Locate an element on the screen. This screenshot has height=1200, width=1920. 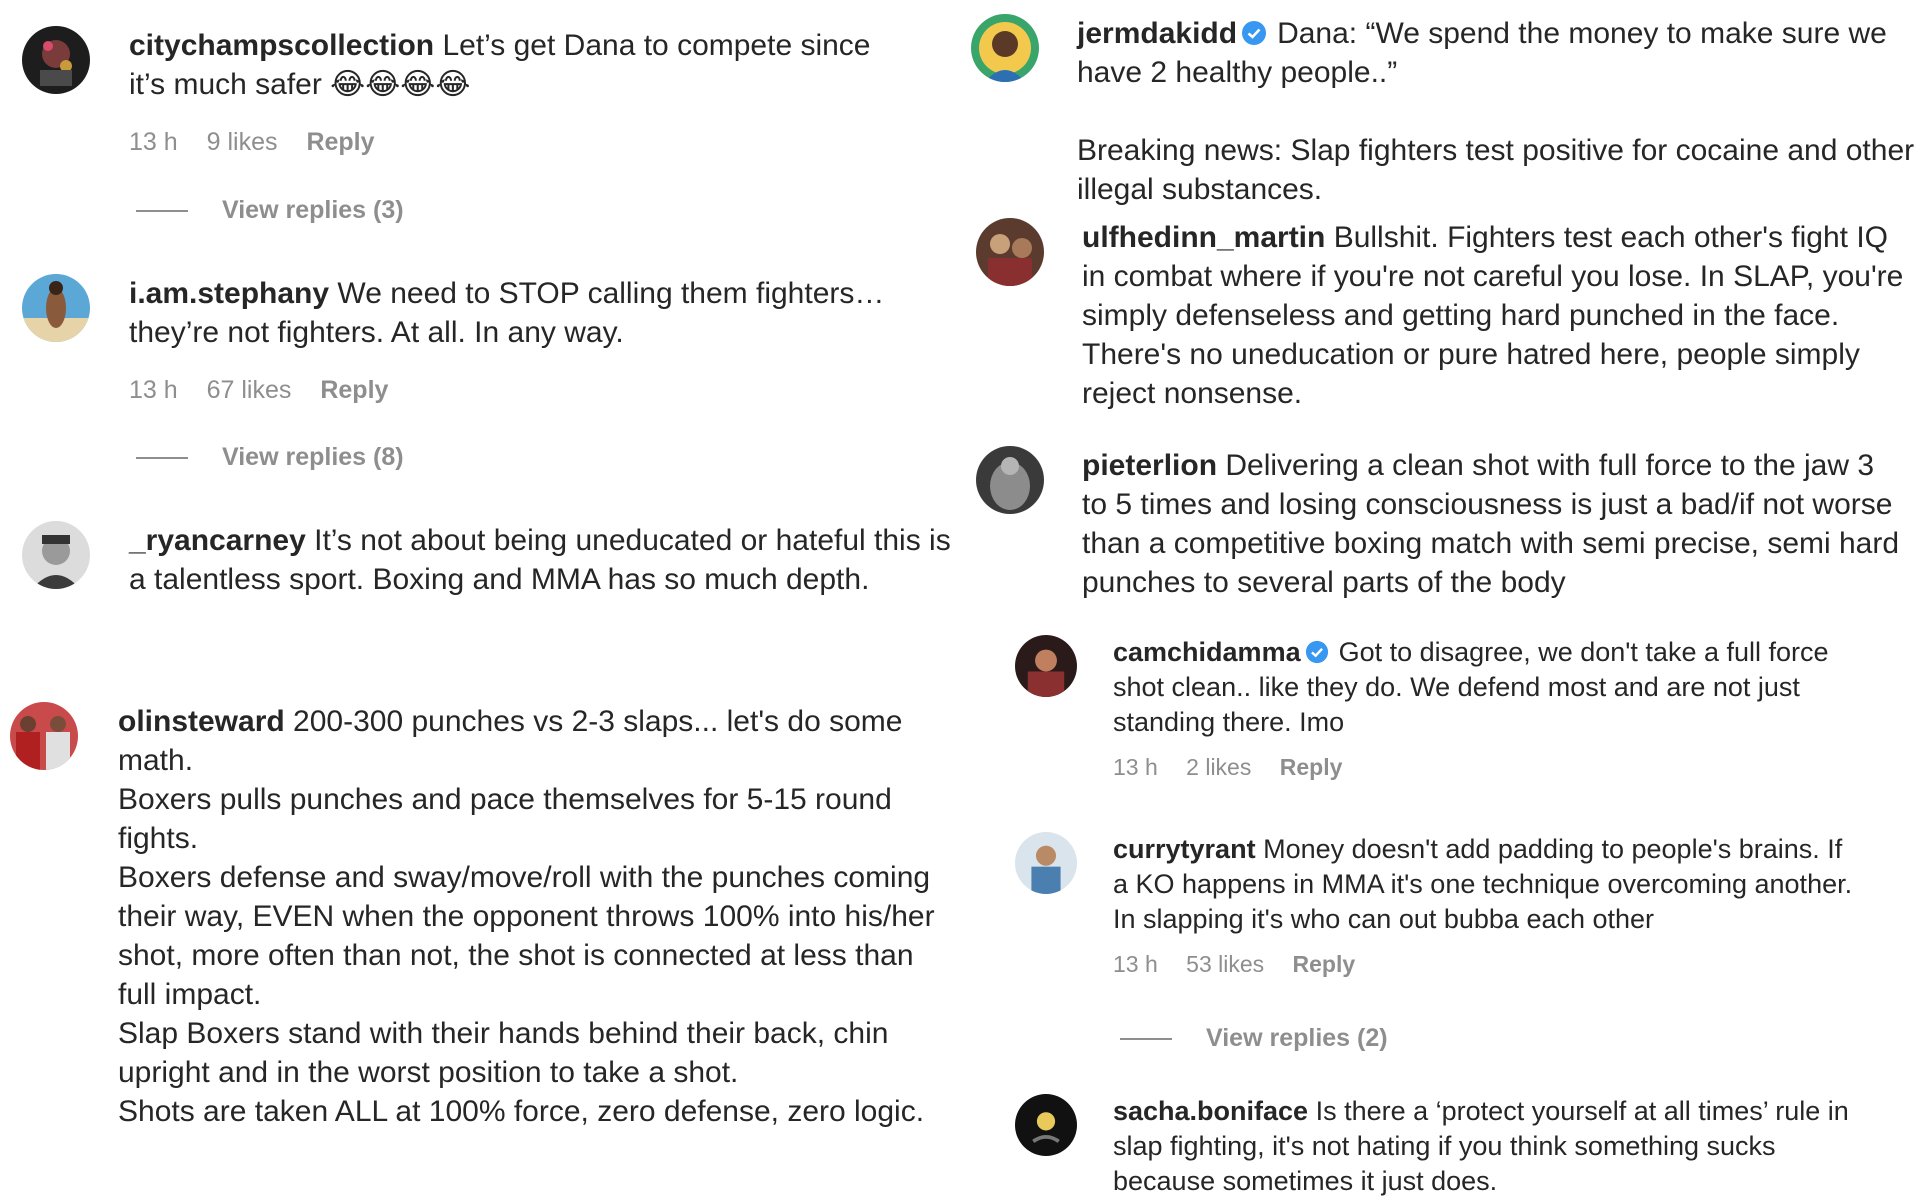
view-replies-button: View replies (3) is located at coordinates (270, 210).